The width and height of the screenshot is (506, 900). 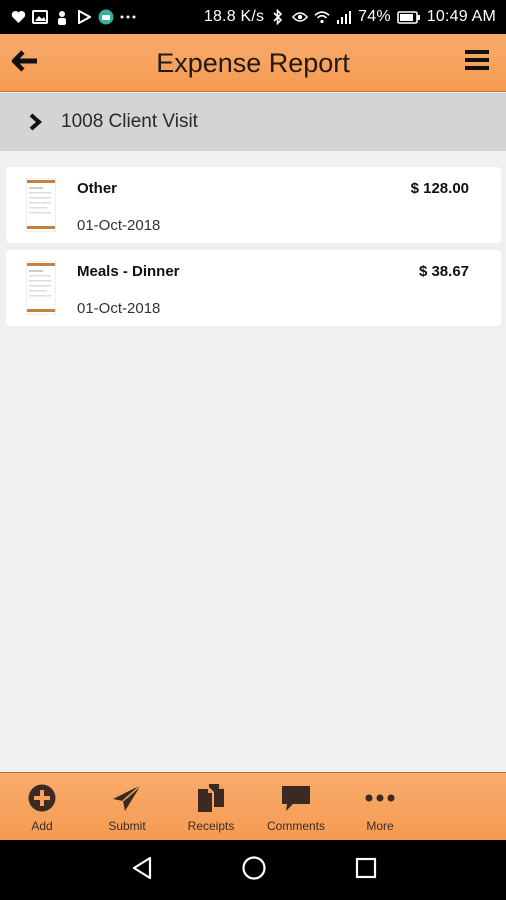 What do you see at coordinates (42, 798) in the screenshot?
I see `plus-circle-icon` at bounding box center [42, 798].